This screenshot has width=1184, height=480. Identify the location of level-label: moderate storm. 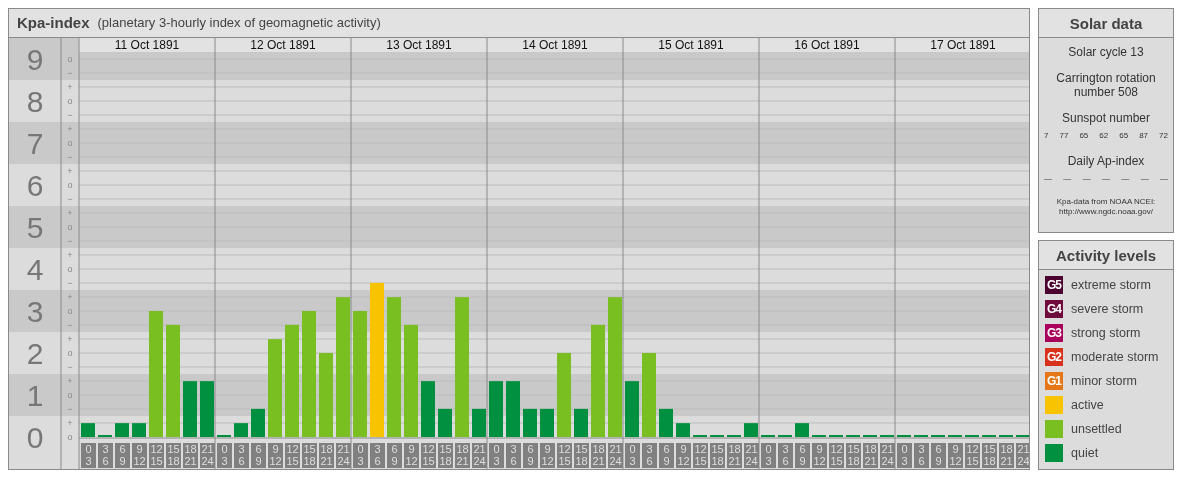
(1115, 357).